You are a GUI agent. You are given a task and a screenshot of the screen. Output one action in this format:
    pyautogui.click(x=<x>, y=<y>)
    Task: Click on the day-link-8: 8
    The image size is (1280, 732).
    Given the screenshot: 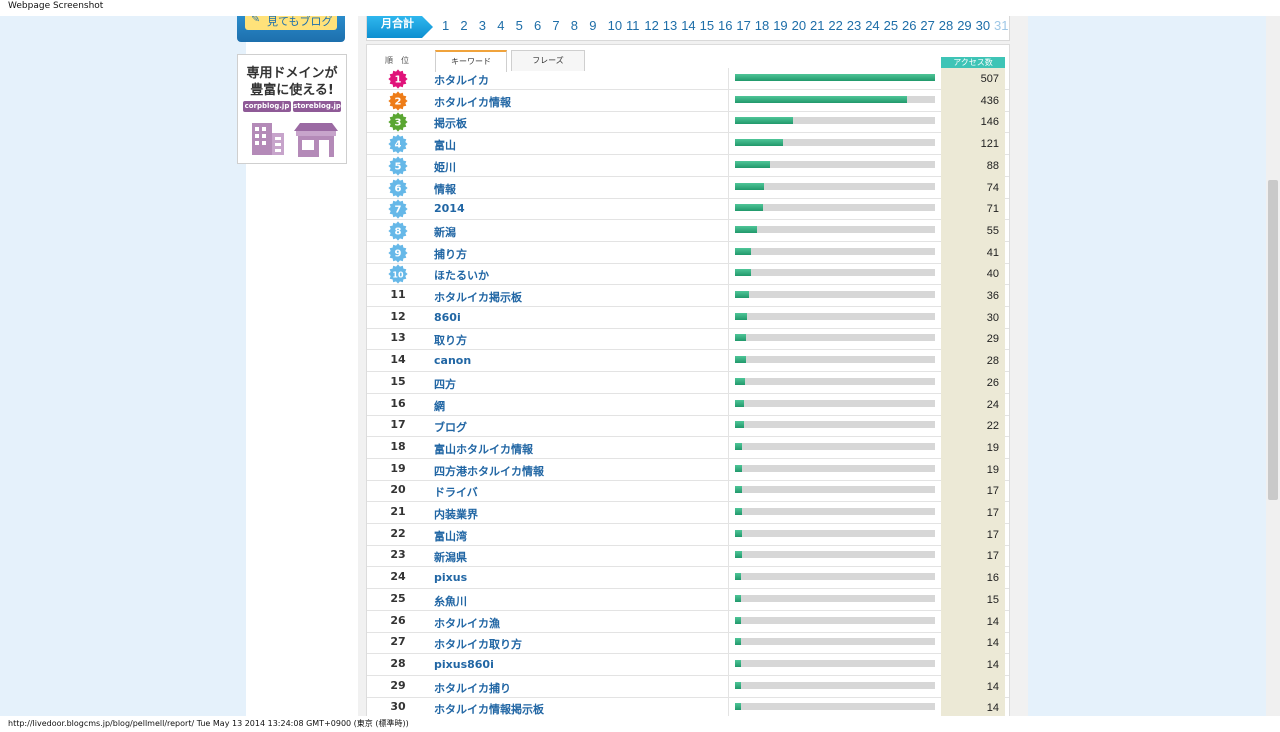 What is the action you would take?
    pyautogui.click(x=574, y=25)
    